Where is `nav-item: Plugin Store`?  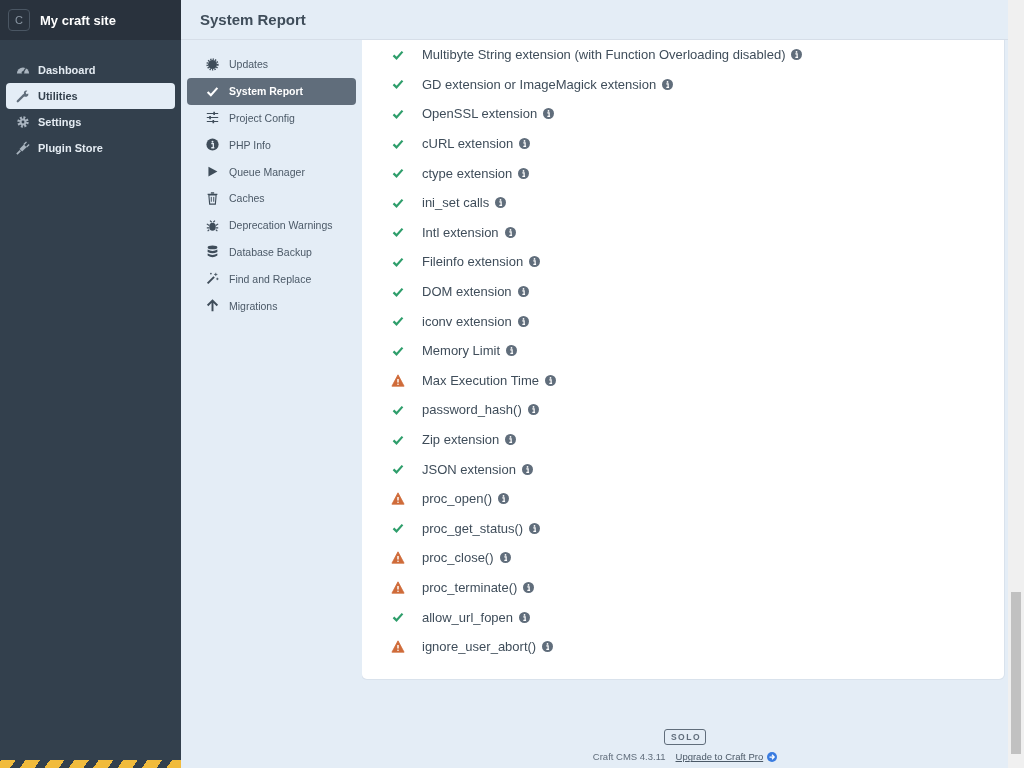 nav-item: Plugin Store is located at coordinates (90, 148).